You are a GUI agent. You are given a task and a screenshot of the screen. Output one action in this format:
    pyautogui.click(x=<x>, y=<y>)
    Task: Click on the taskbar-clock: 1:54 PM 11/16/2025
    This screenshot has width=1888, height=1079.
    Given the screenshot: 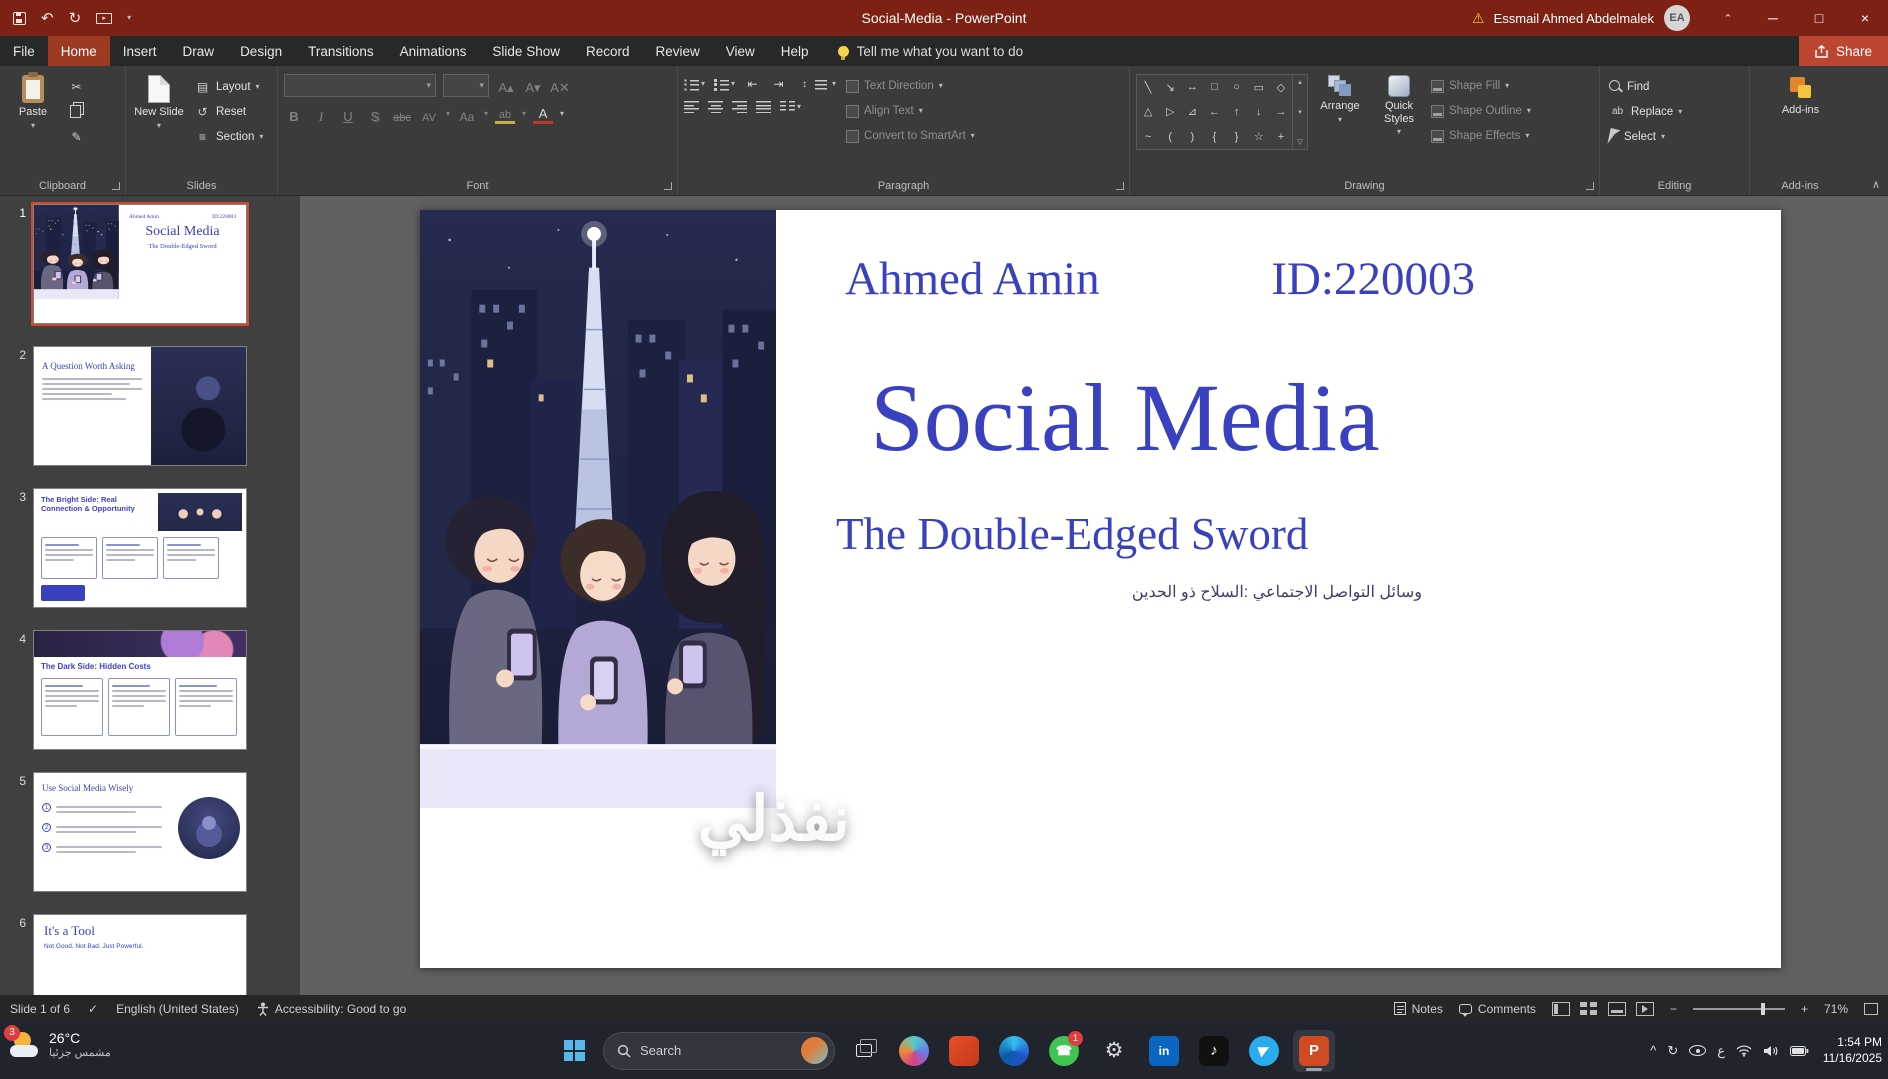 What is the action you would take?
    pyautogui.click(x=1851, y=1050)
    